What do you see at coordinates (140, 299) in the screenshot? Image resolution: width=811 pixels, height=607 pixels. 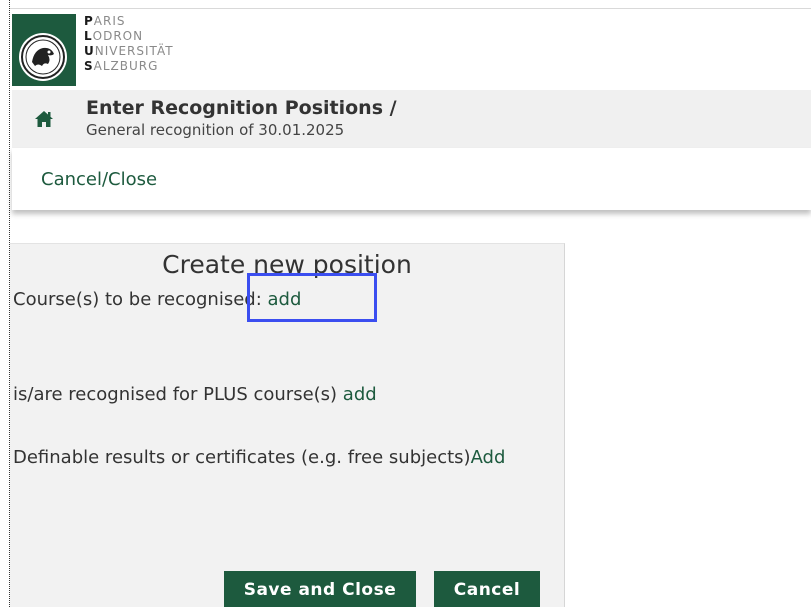 I see `courses-to-recognise-label: Course(s) to be recognised:` at bounding box center [140, 299].